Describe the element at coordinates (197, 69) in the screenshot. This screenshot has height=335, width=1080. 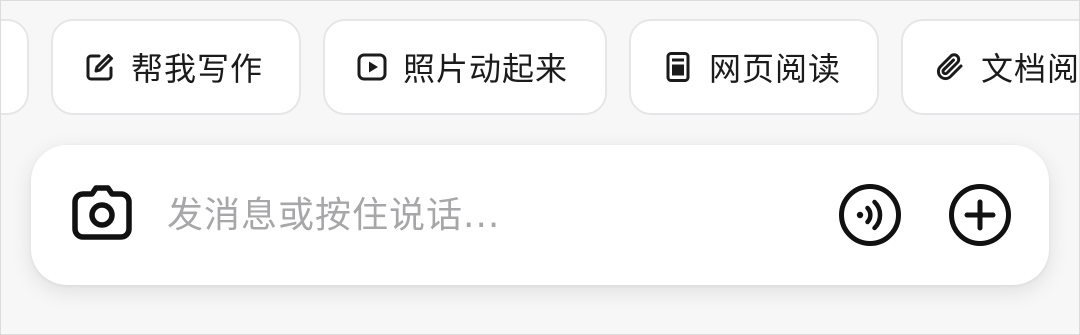
I see `suggestion-chip-label: 帮我写作` at that location.